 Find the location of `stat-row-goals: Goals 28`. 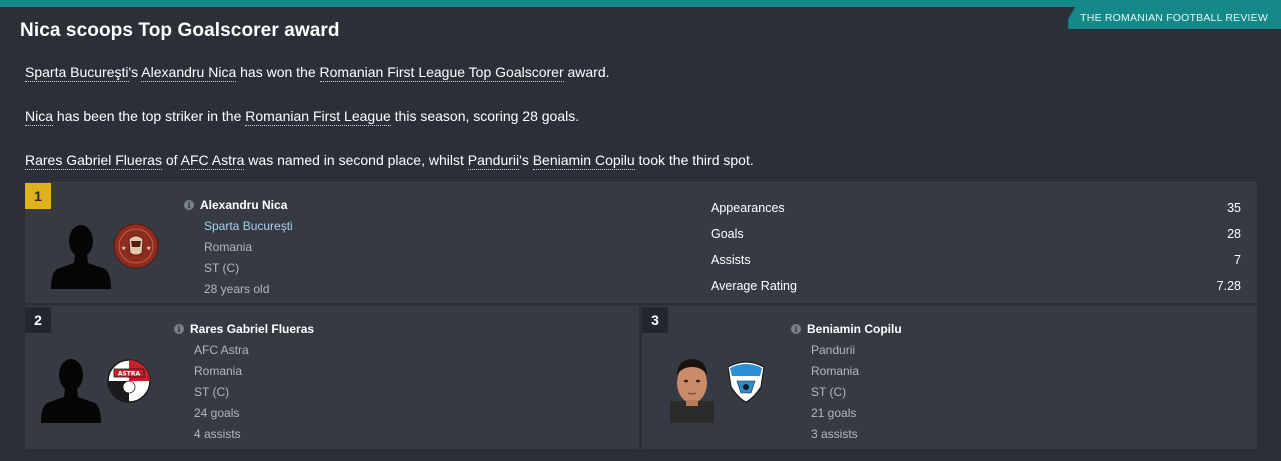

stat-row-goals: Goals 28 is located at coordinates (976, 235).